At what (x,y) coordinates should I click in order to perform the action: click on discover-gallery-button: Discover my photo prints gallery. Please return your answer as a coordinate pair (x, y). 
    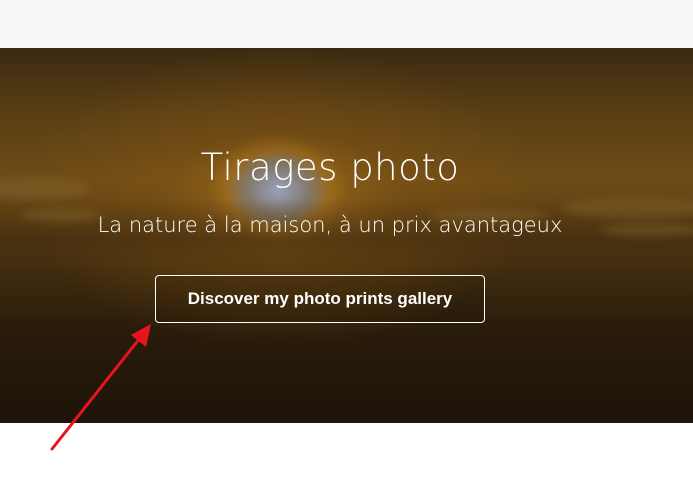
    Looking at the image, I should click on (320, 299).